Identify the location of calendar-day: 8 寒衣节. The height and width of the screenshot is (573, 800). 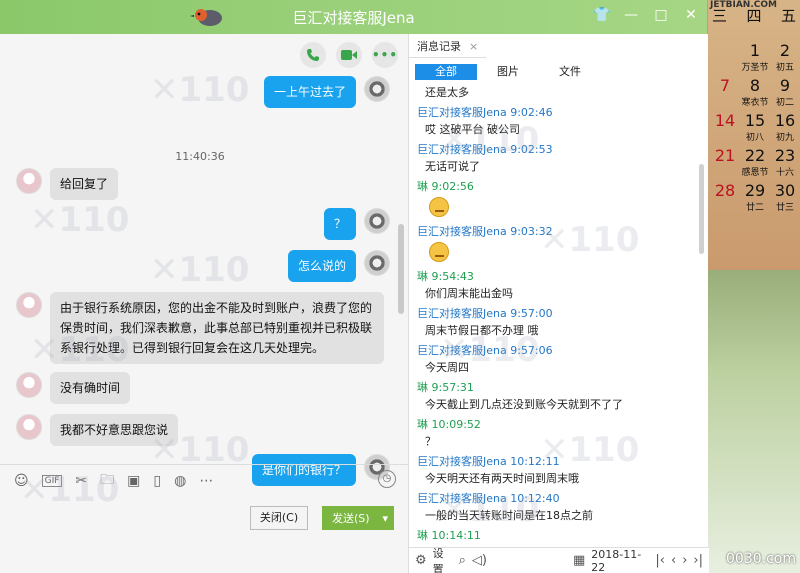
(755, 92).